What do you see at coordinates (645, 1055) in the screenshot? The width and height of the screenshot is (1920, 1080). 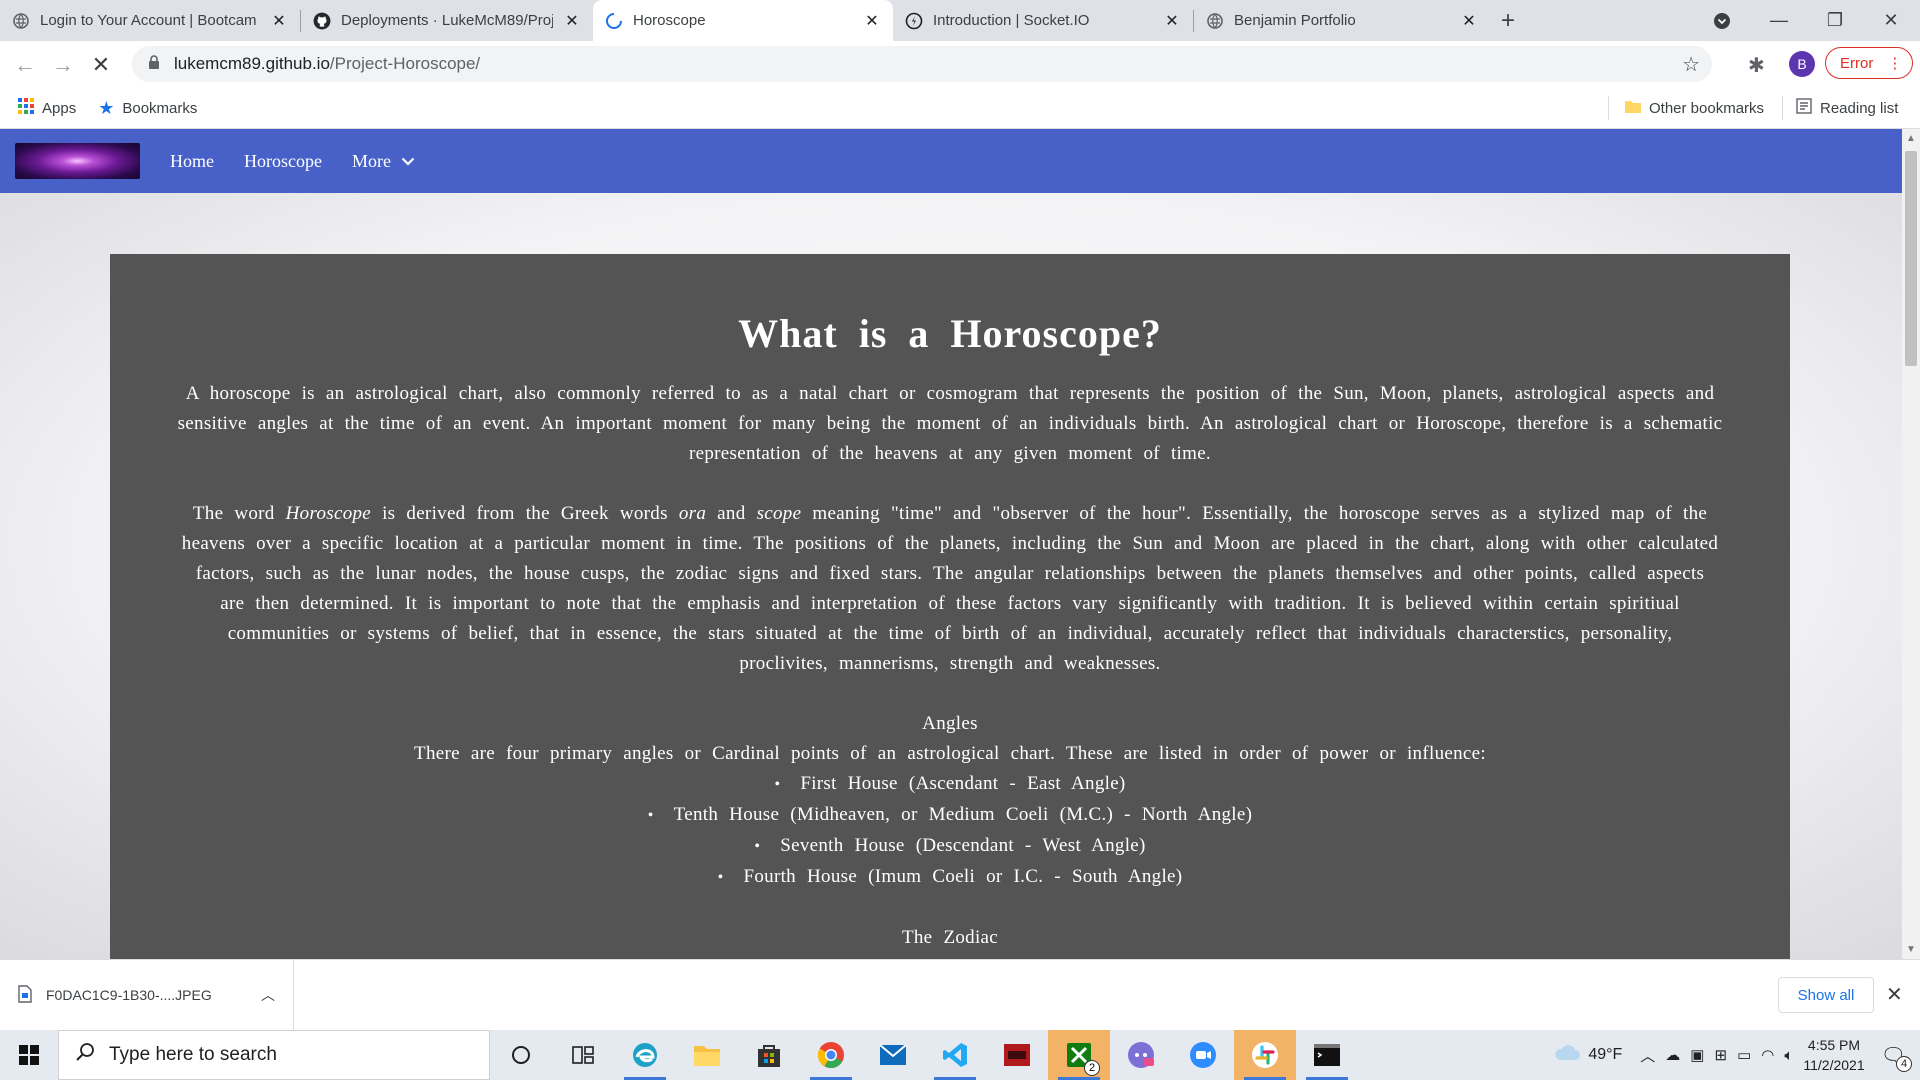 I see `edge-icon` at bounding box center [645, 1055].